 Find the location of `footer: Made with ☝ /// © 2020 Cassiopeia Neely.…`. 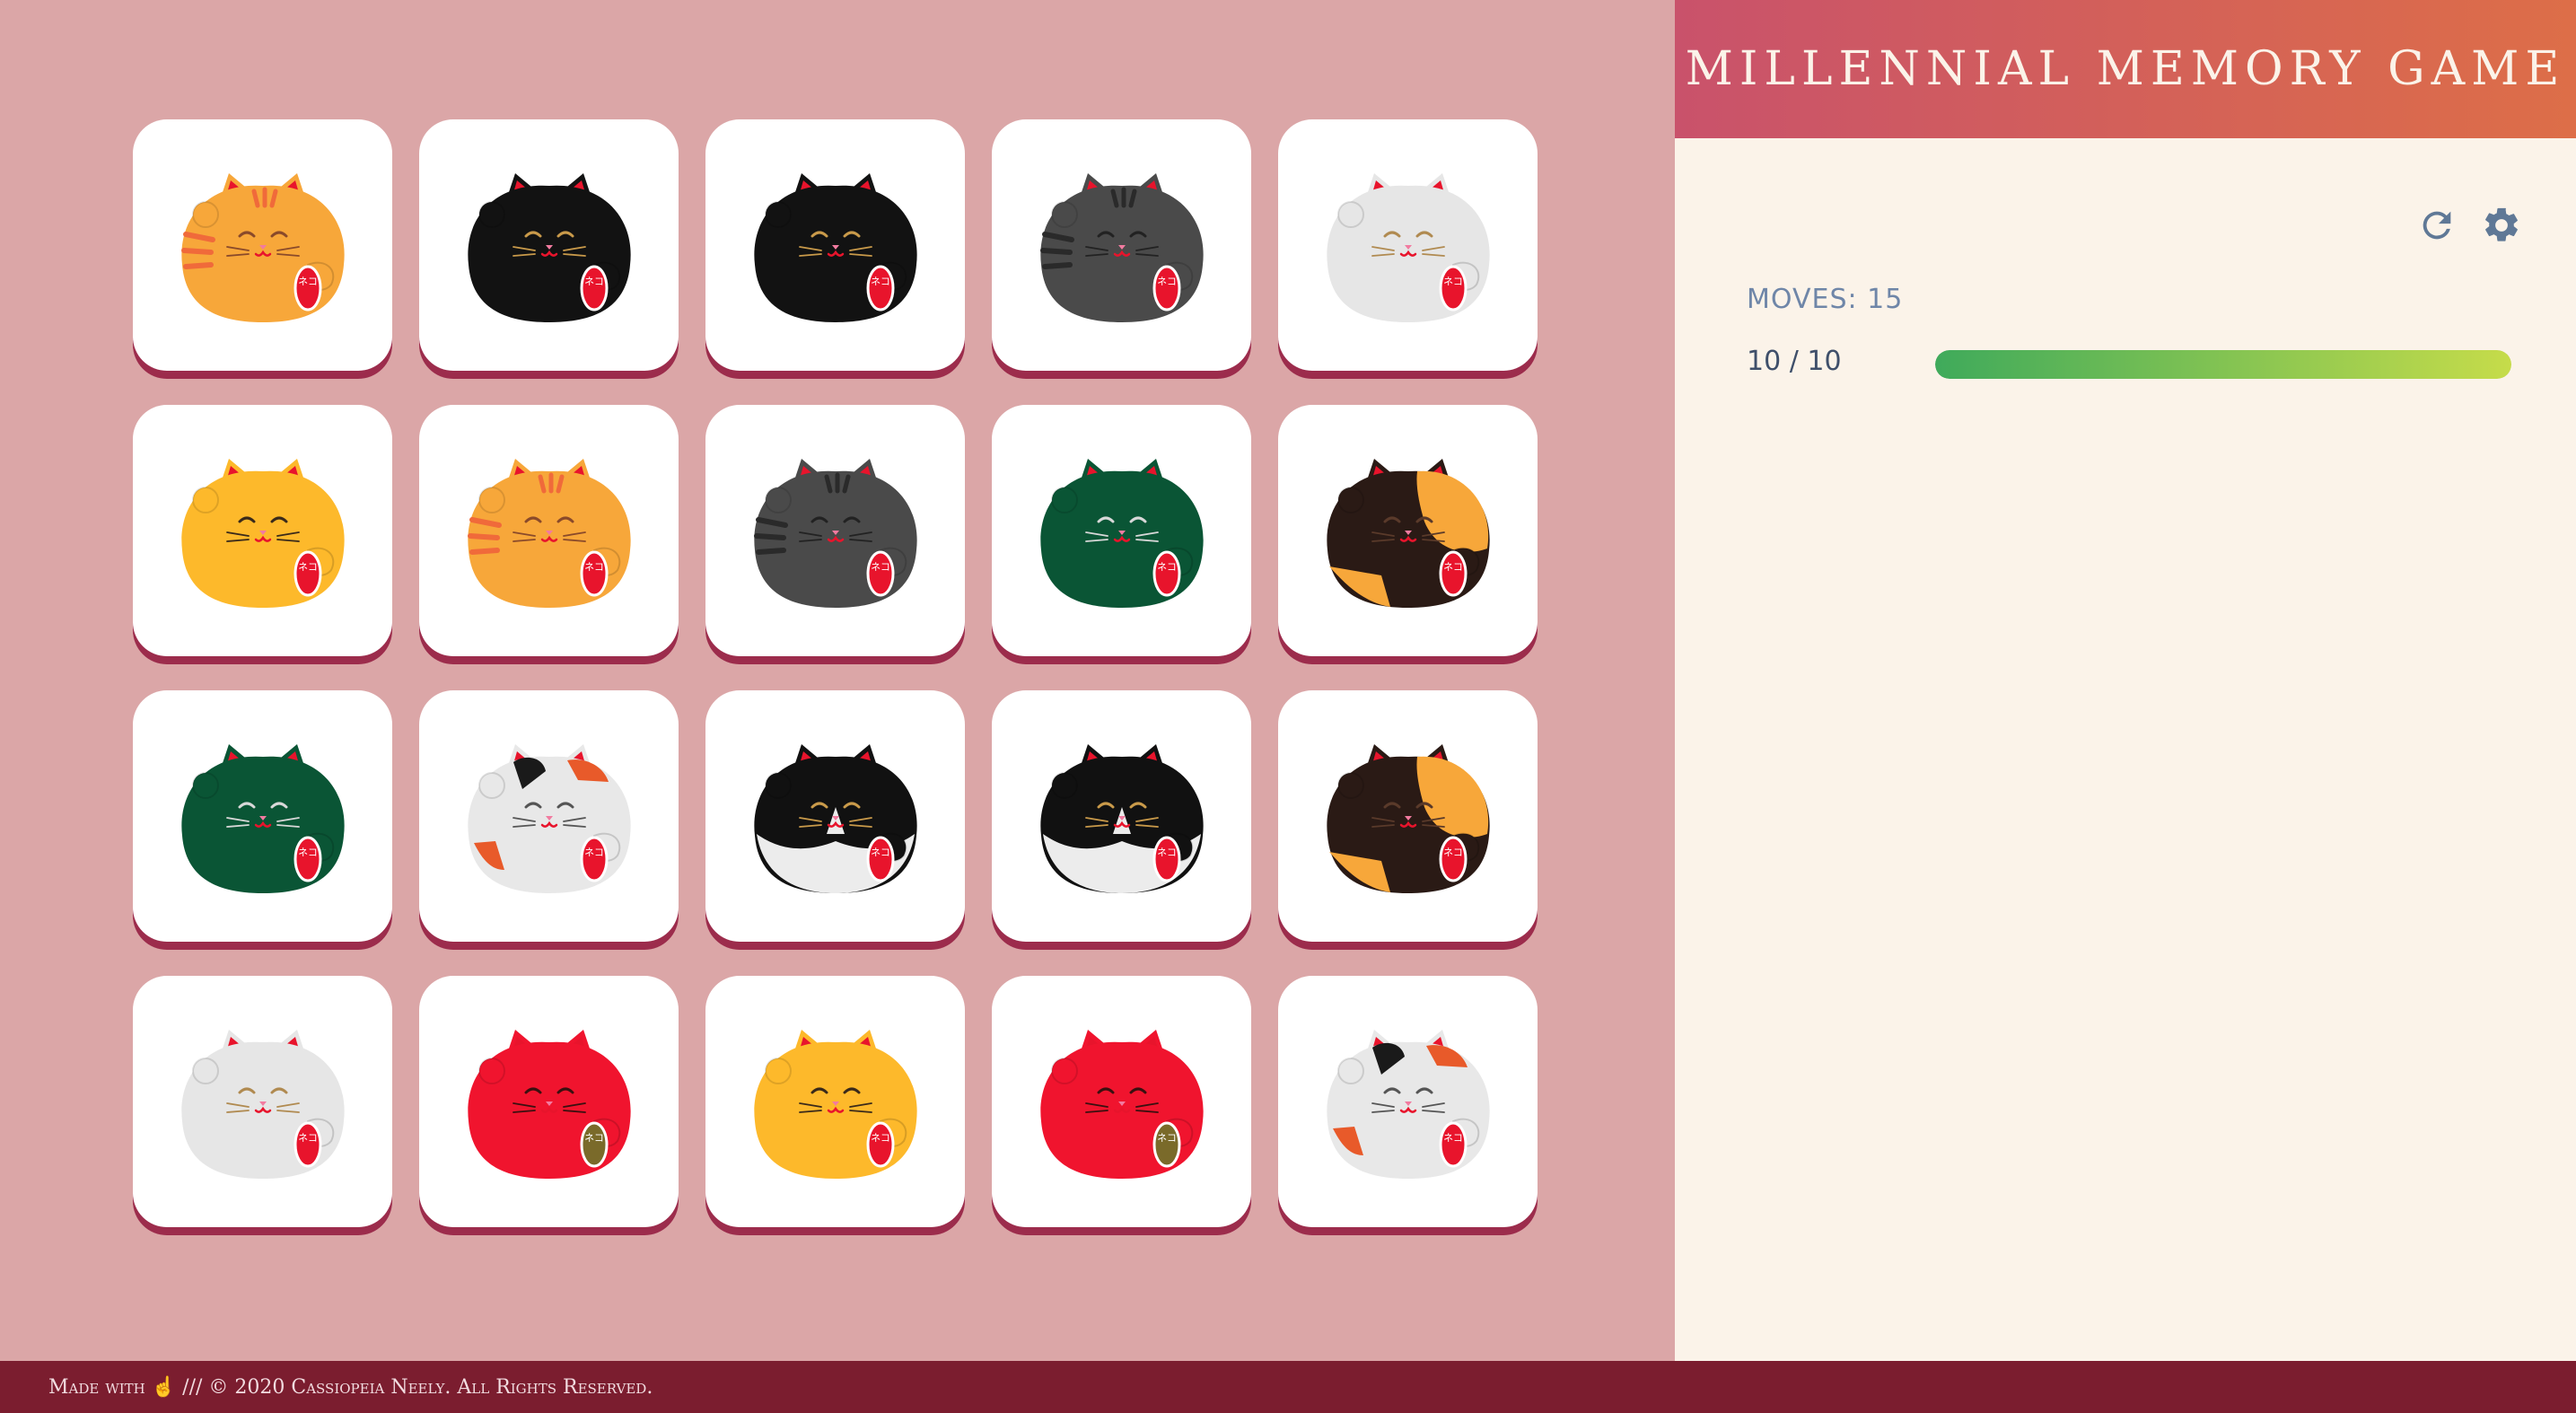

footer: Made with ☝ /// © 2020 Cassiopeia Neely.… is located at coordinates (1288, 1387).